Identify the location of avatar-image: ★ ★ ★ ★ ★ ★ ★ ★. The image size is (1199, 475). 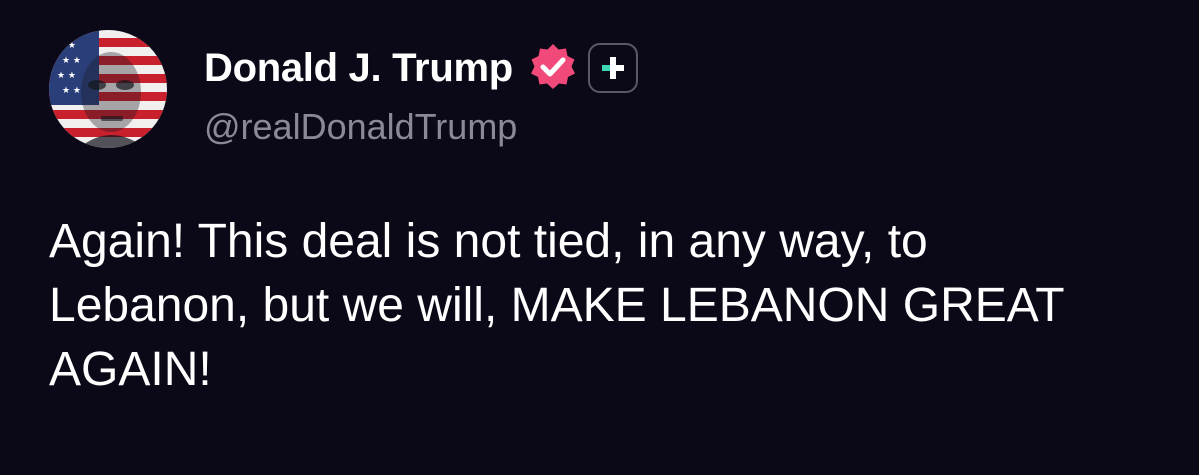
(108, 89).